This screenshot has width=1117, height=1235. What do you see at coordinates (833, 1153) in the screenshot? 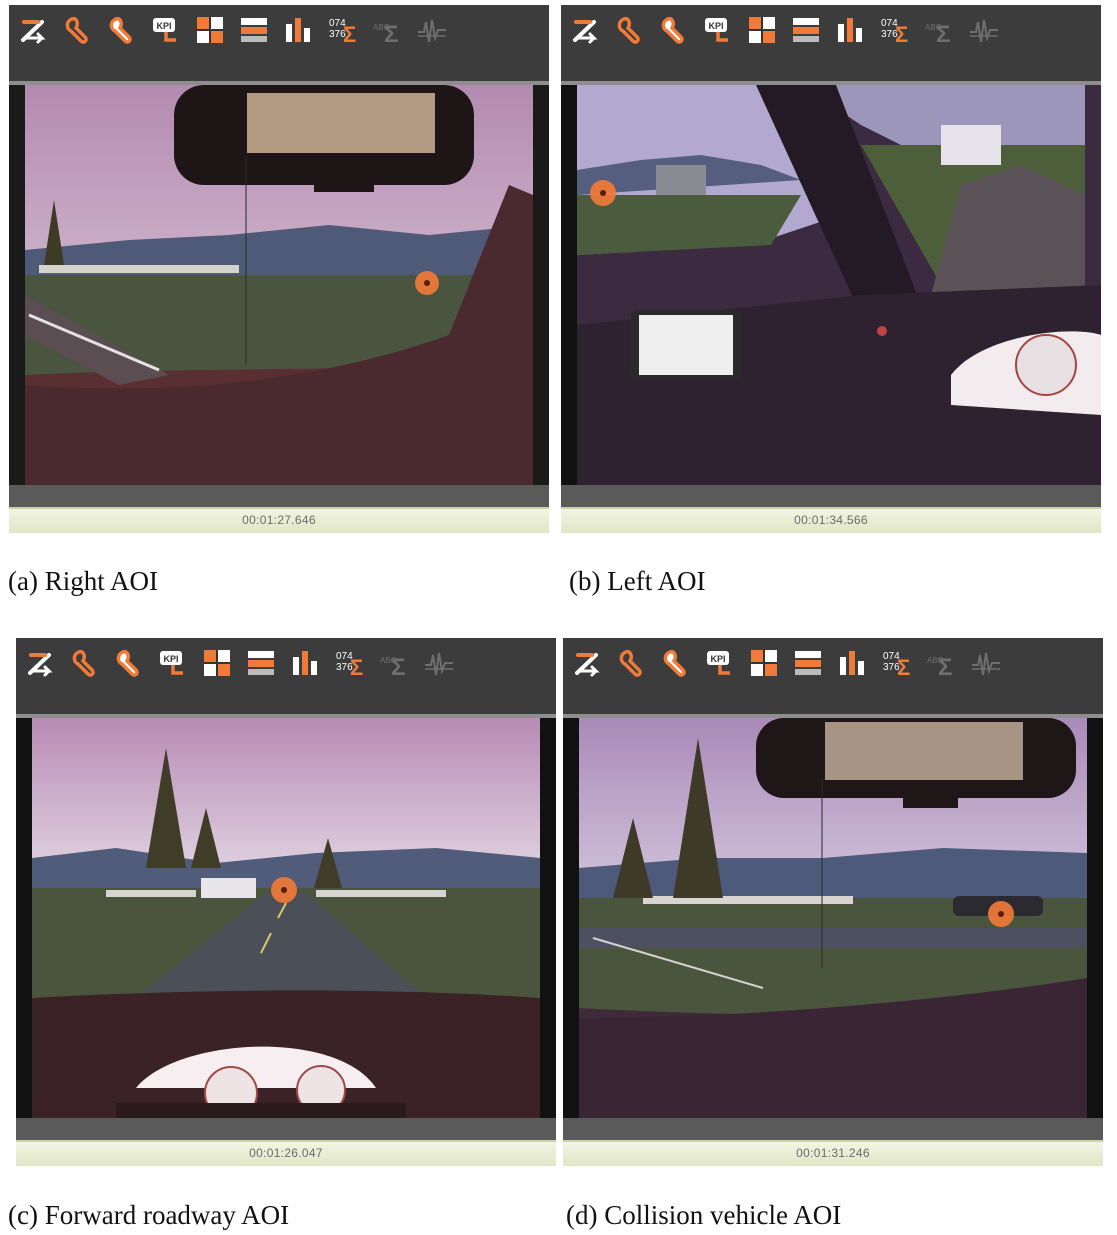
I see `timestamp: 00:01:31.246` at bounding box center [833, 1153].